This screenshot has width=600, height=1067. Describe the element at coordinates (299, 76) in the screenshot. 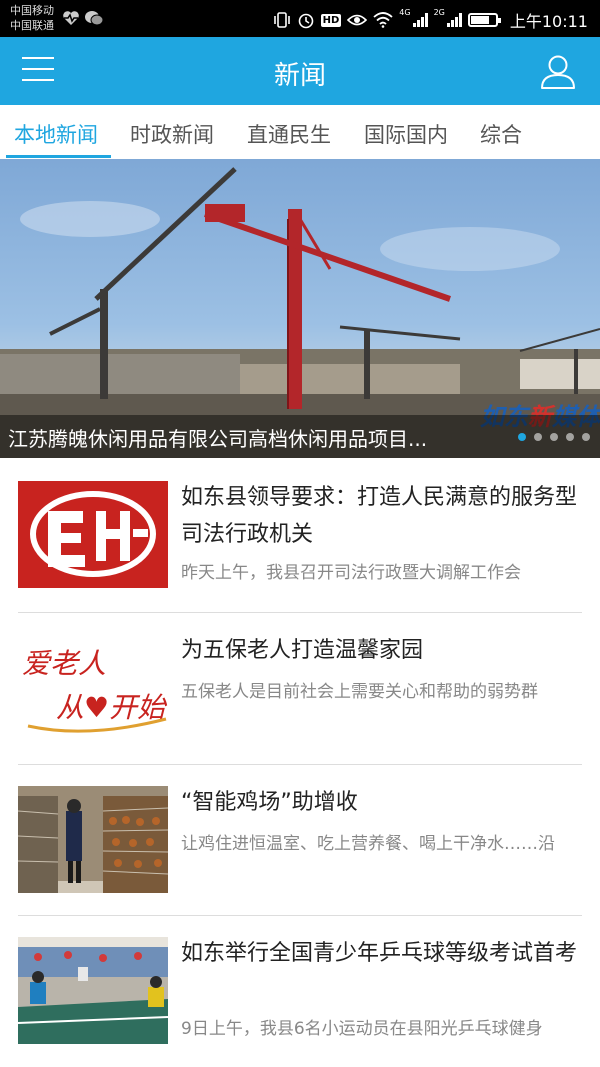

I see `page-title: 新闻` at that location.